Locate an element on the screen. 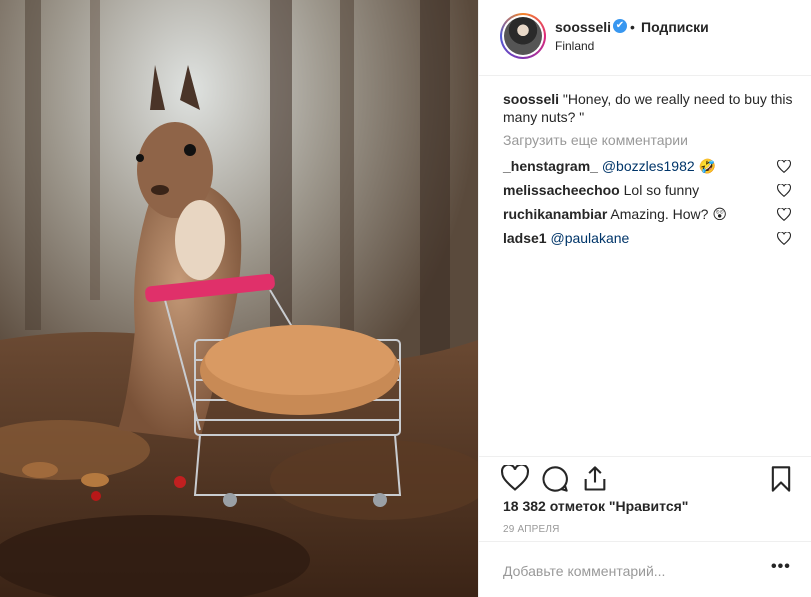  comment-text: @paulakane is located at coordinates (589, 238).